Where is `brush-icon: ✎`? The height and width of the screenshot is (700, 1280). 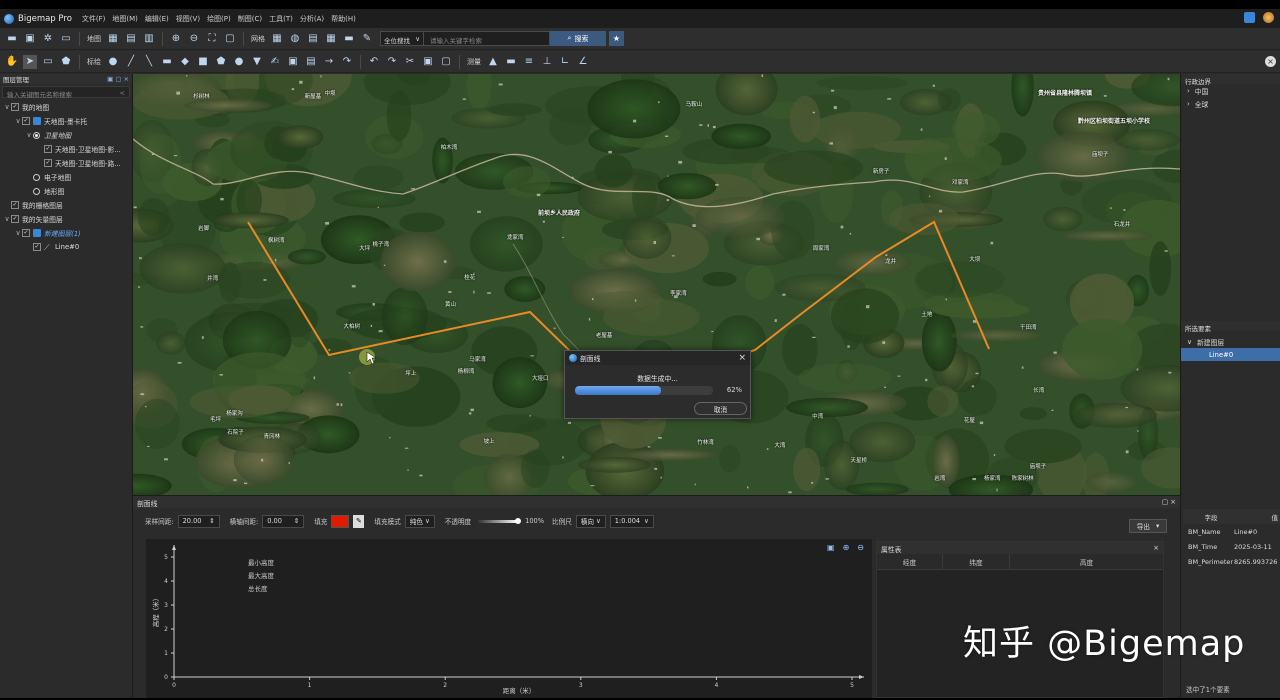
brush-icon: ✎ is located at coordinates (367, 39).